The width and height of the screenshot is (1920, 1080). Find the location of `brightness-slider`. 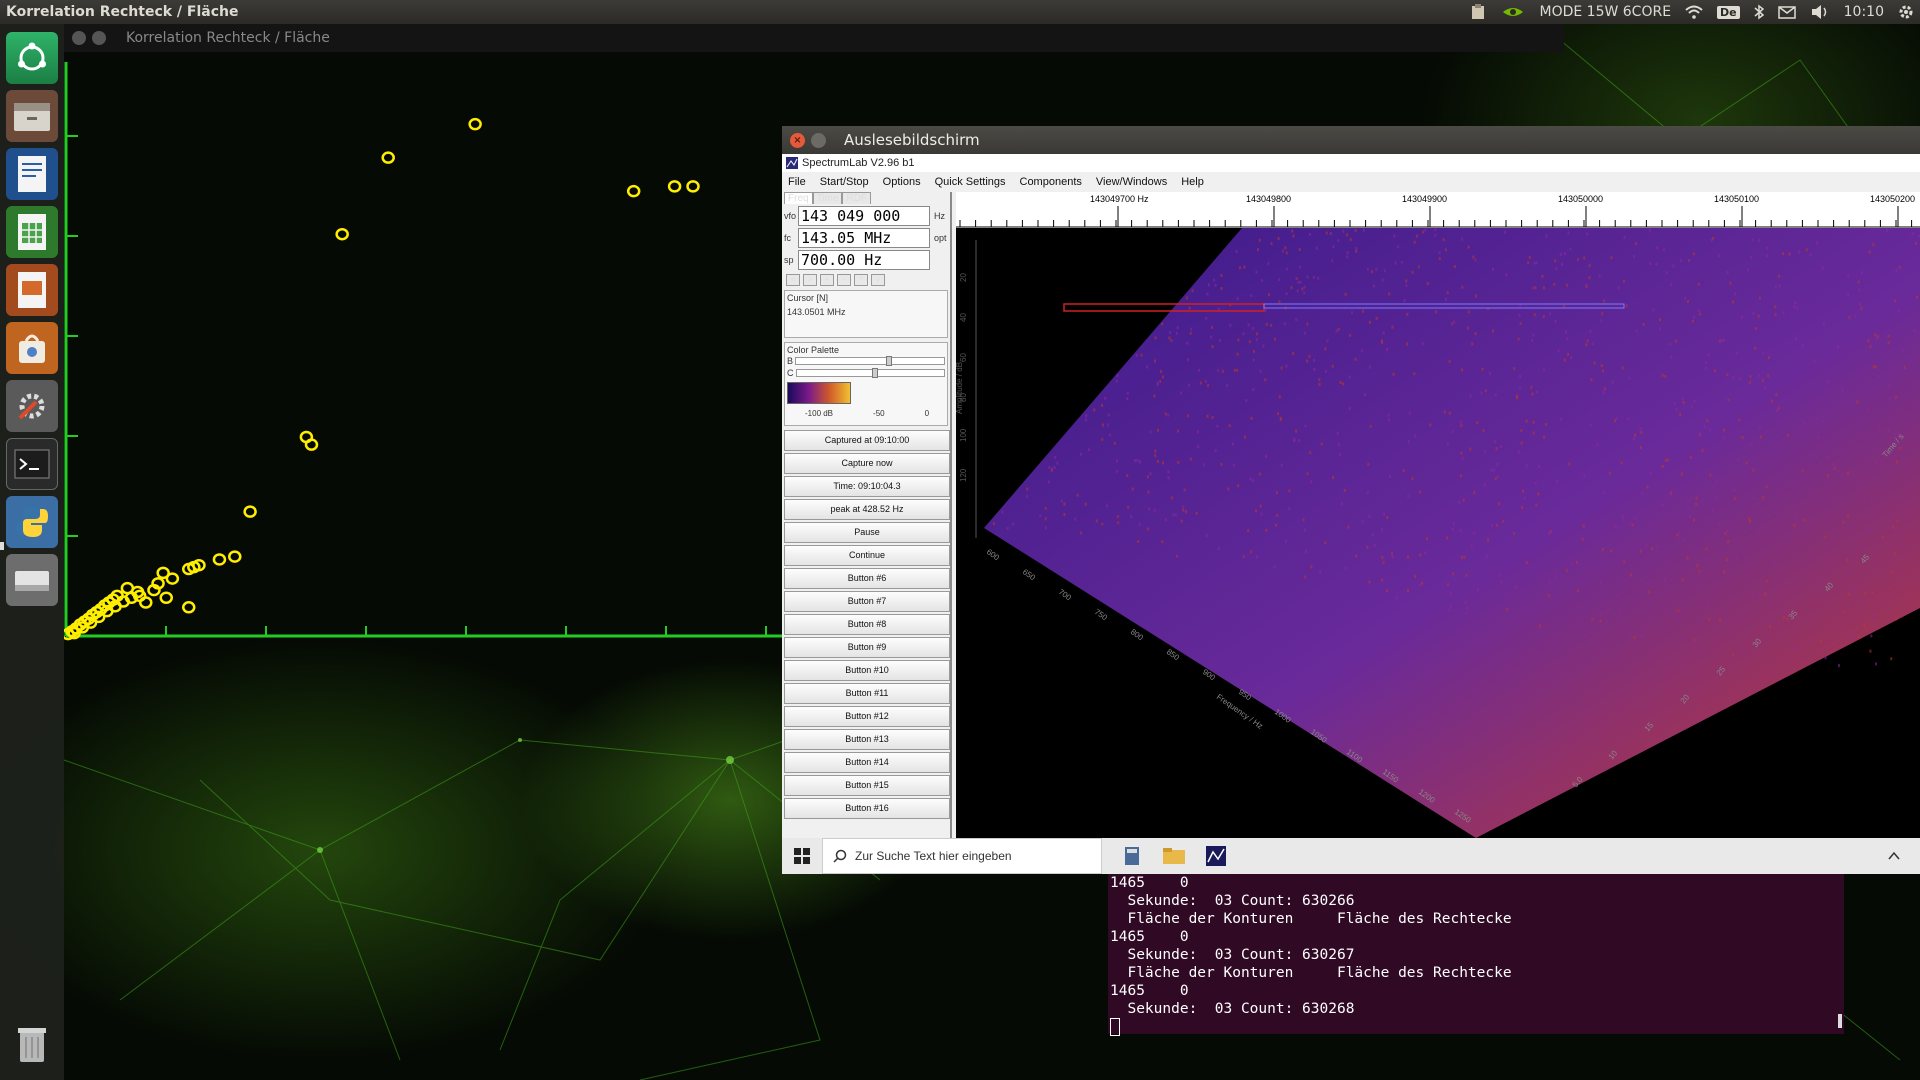

brightness-slider is located at coordinates (870, 361).